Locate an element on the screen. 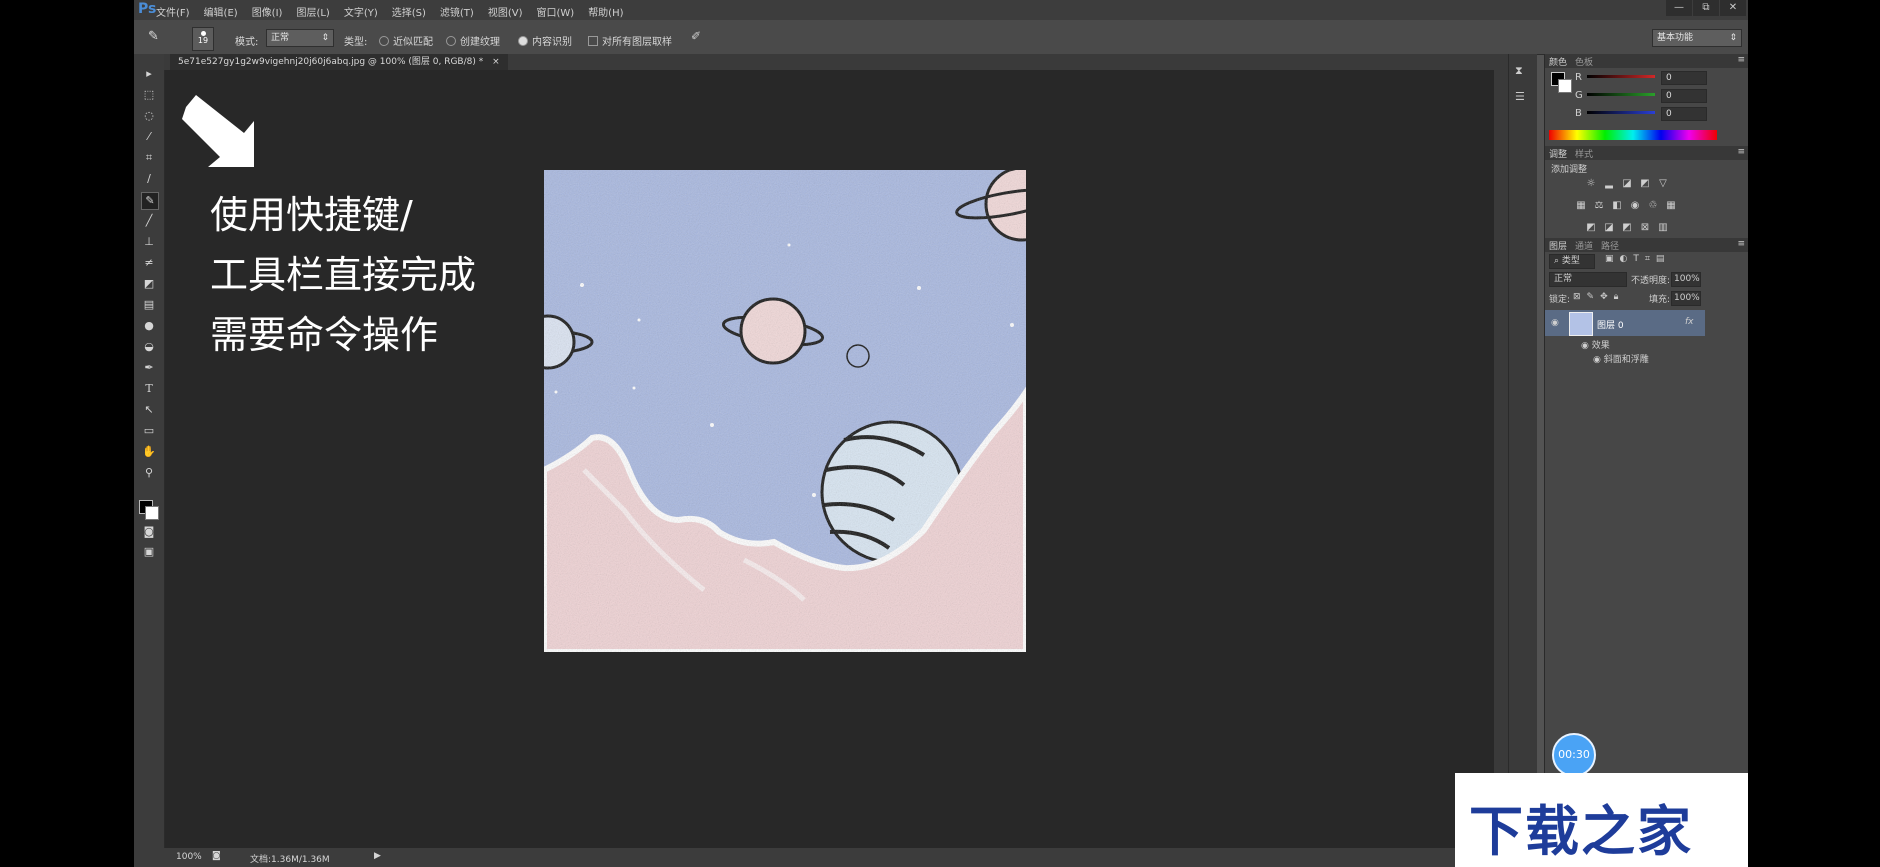 Image resolution: width=1880 pixels, height=867 pixels. threshold-icon: ◩ is located at coordinates (1627, 228).